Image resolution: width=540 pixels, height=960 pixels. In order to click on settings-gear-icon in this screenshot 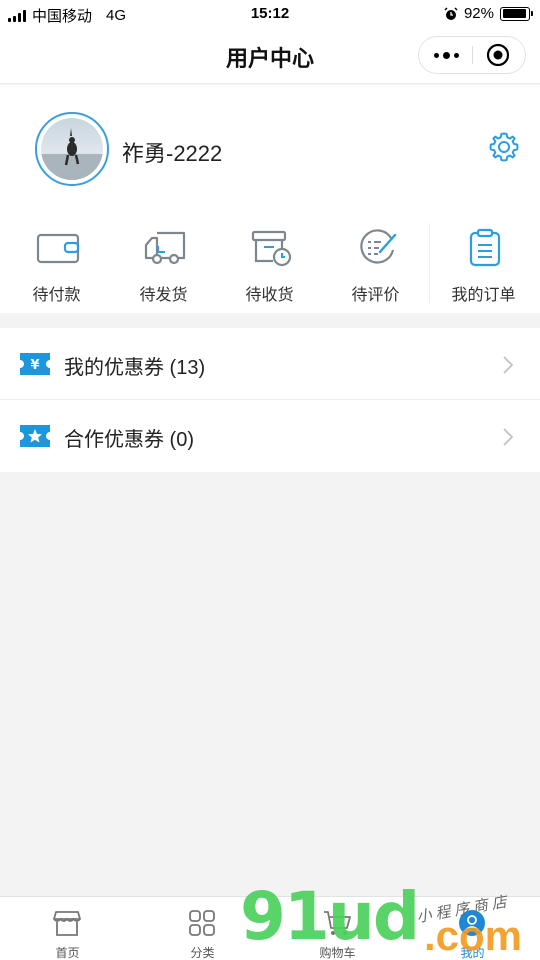, I will do `click(504, 147)`.